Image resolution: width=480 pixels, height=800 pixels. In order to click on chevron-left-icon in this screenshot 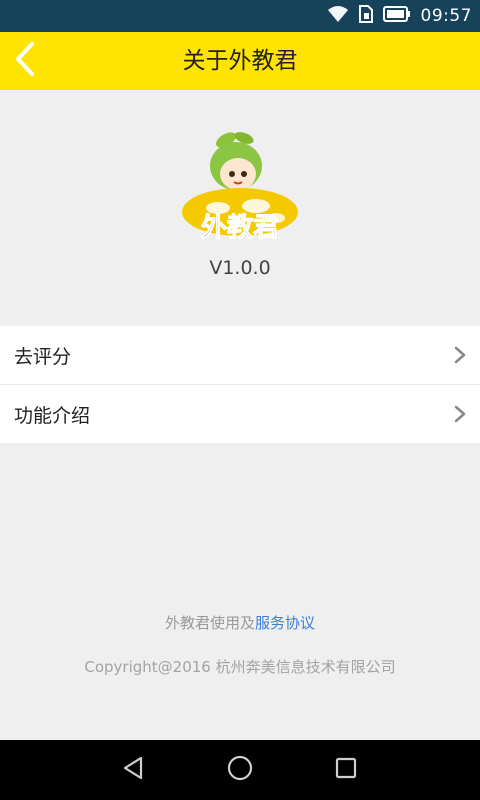, I will do `click(26, 61)`.